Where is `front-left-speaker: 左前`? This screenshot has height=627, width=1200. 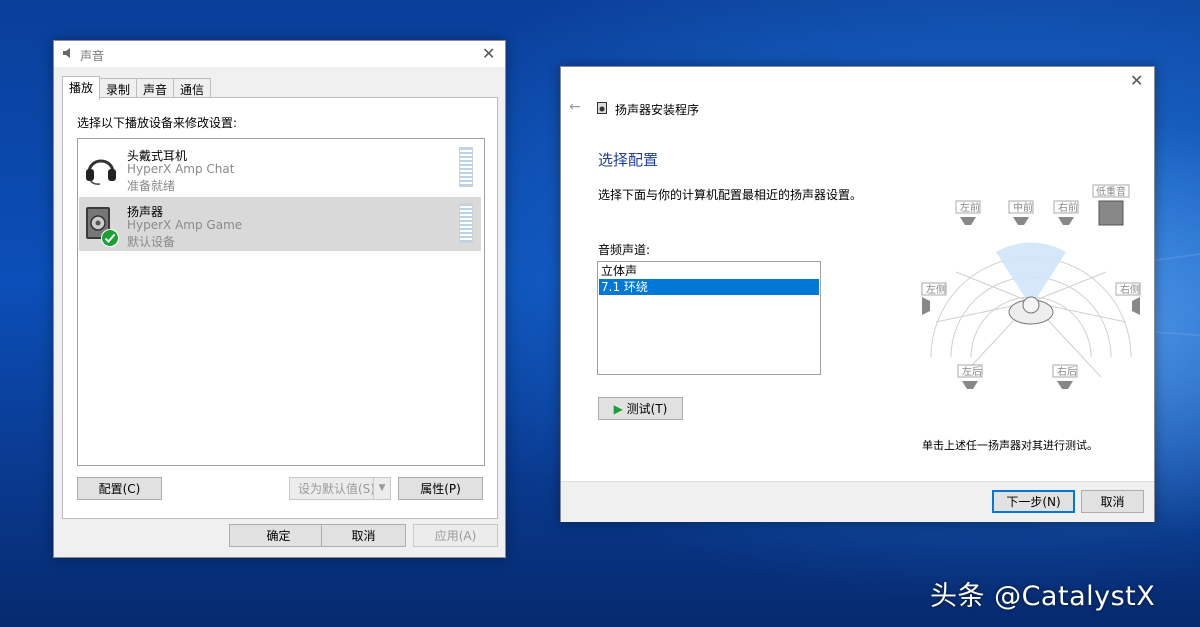 front-left-speaker: 左前 is located at coordinates (968, 212).